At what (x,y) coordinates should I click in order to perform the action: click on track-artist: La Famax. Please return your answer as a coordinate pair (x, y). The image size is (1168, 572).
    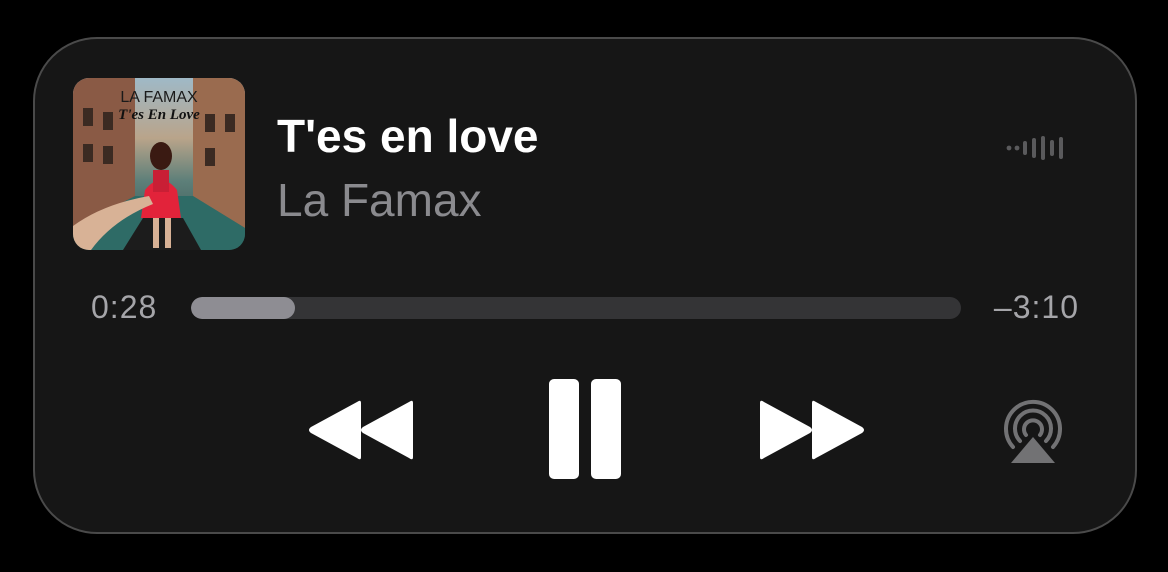
    Looking at the image, I should click on (379, 200).